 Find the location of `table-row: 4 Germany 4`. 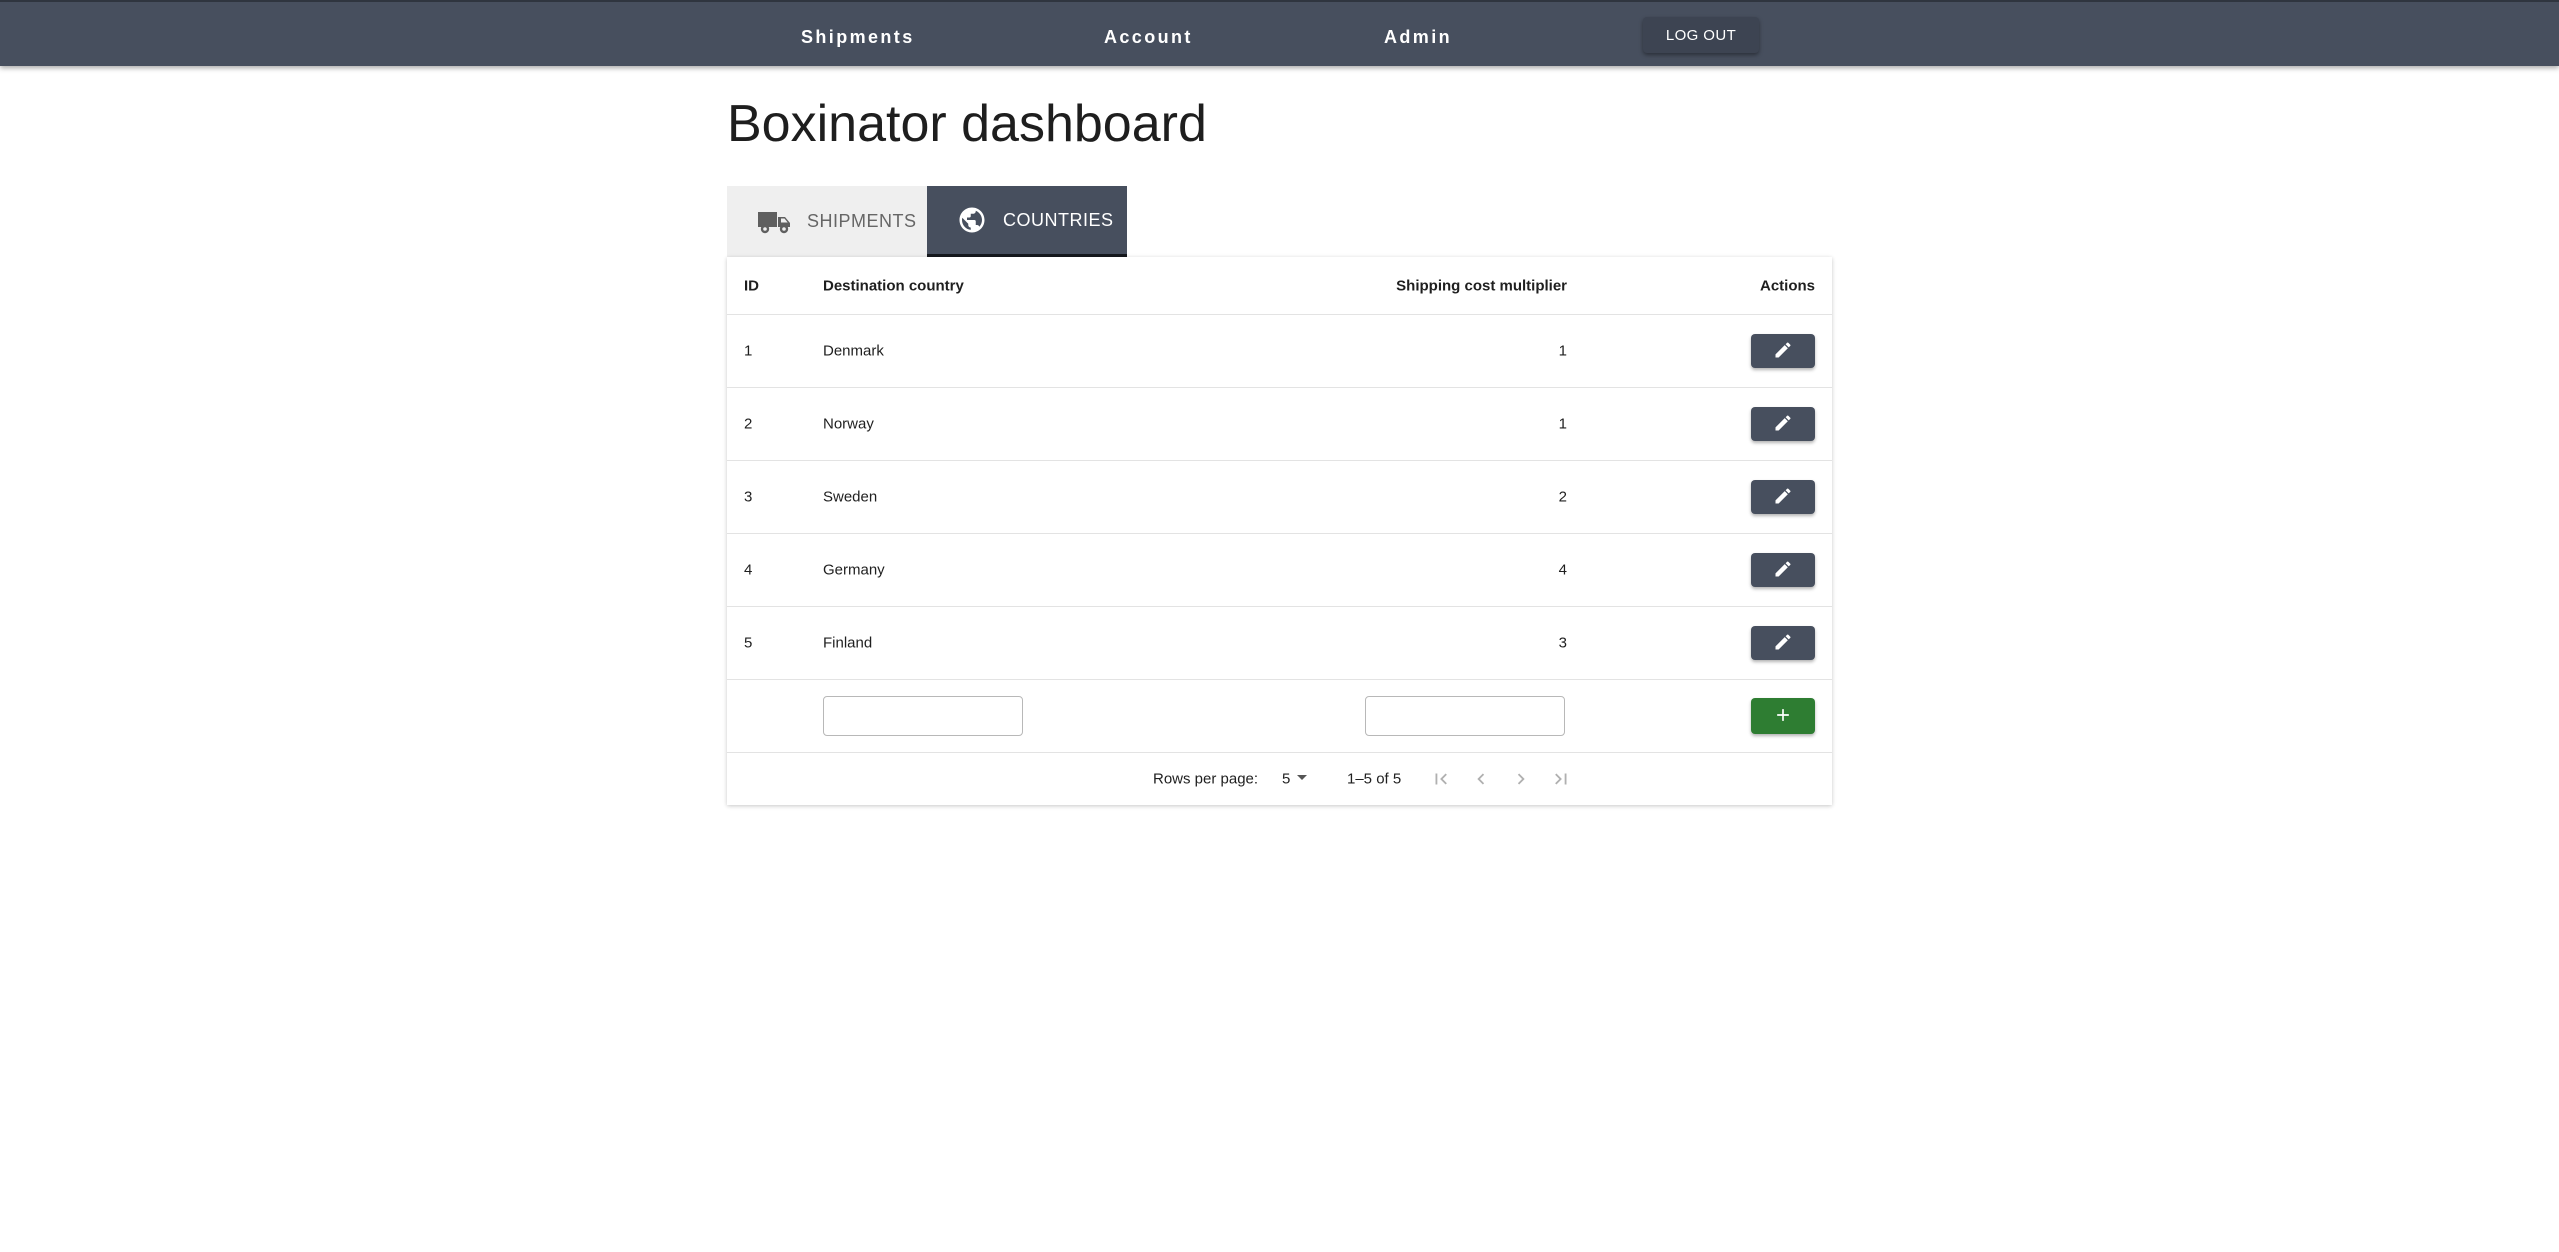

table-row: 4 Germany 4 is located at coordinates (1279, 570).